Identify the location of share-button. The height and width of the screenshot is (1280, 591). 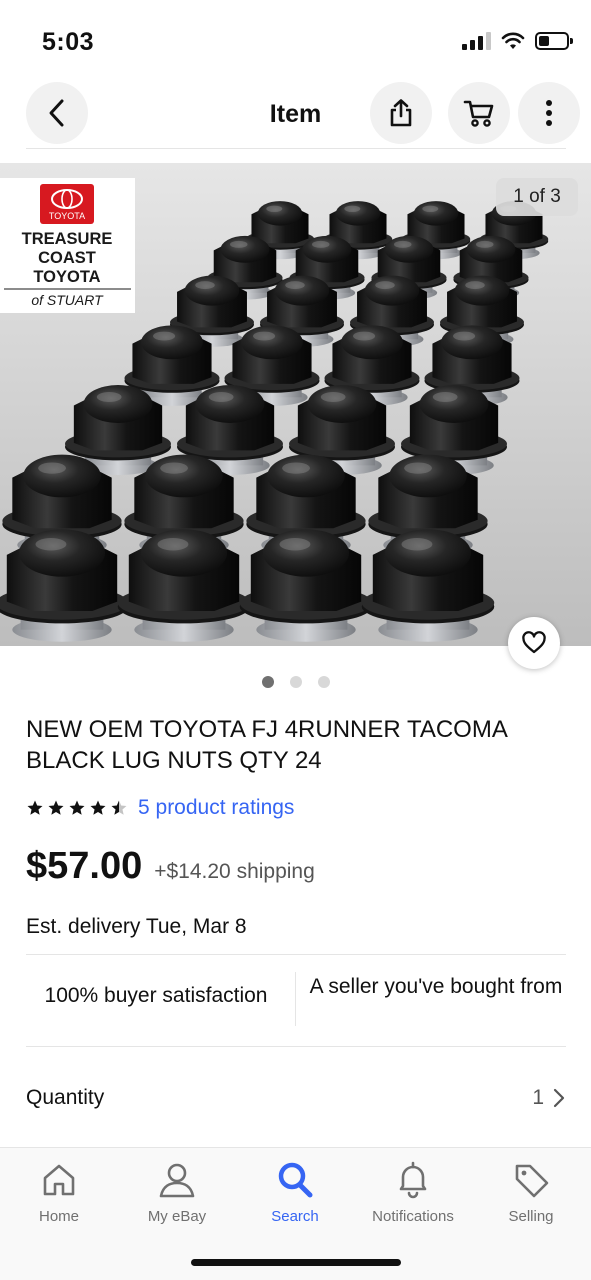
(401, 113).